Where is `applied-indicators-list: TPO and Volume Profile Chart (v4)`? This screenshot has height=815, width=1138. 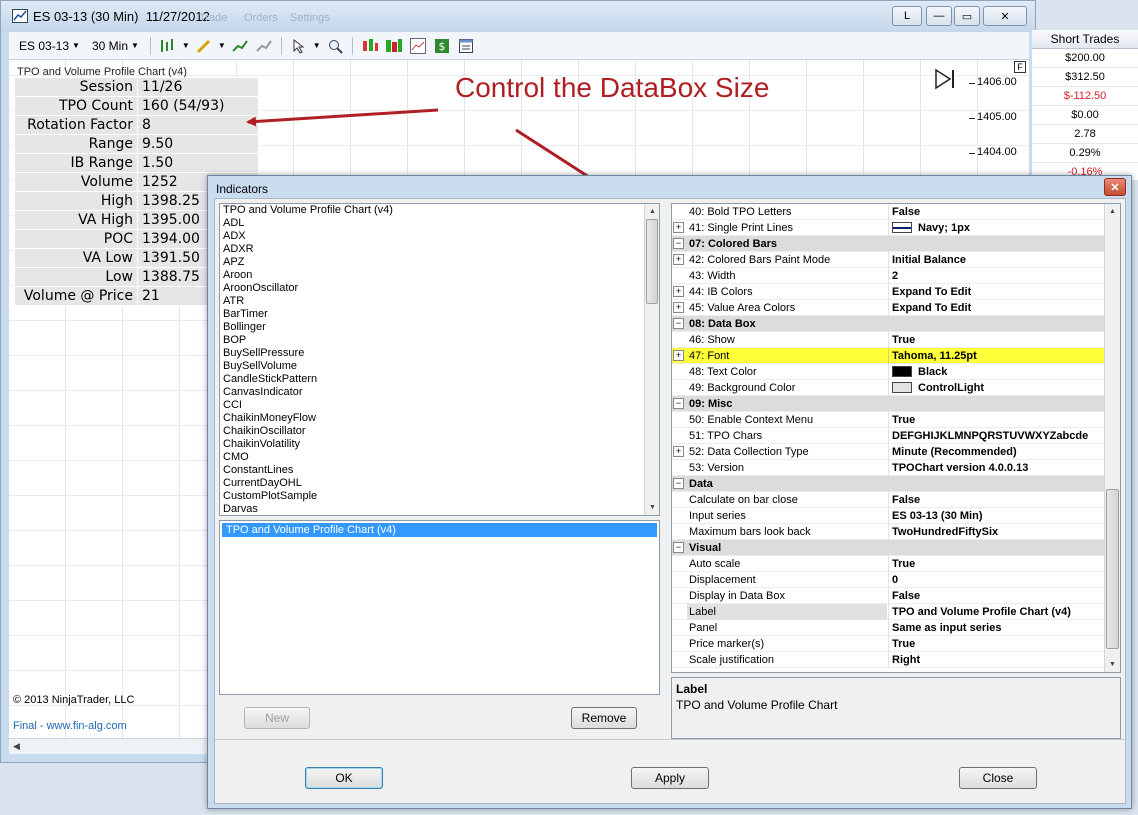 applied-indicators-list: TPO and Volume Profile Chart (v4) is located at coordinates (439, 607).